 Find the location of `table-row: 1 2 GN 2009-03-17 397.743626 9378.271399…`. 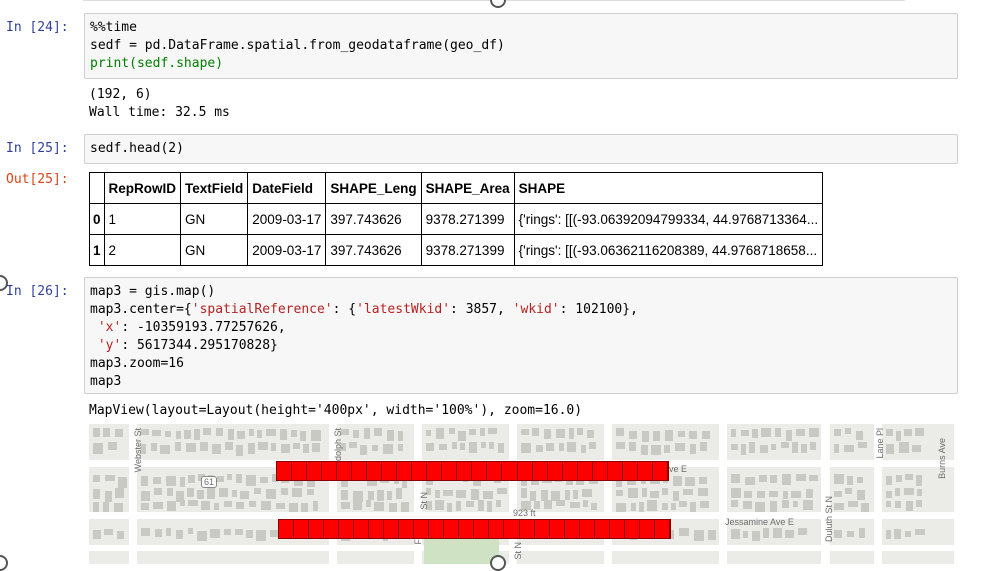

table-row: 1 2 GN 2009-03-17 397.743626 9378.271399… is located at coordinates (456, 250).